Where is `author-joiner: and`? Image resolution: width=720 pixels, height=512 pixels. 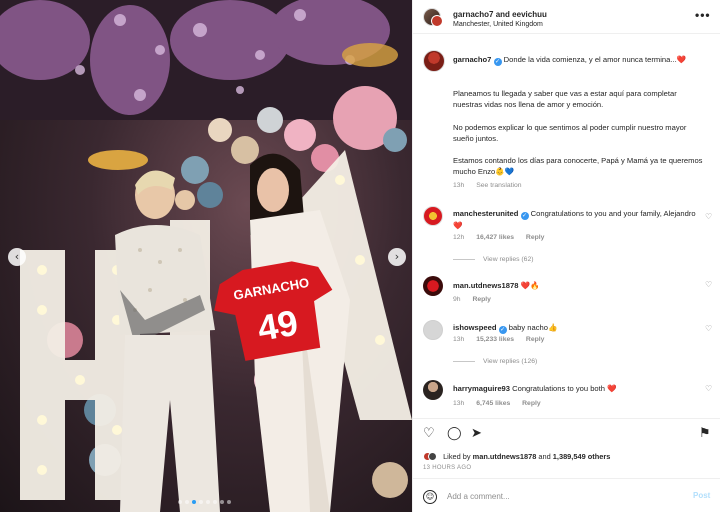
author-joiner: and is located at coordinates (502, 14).